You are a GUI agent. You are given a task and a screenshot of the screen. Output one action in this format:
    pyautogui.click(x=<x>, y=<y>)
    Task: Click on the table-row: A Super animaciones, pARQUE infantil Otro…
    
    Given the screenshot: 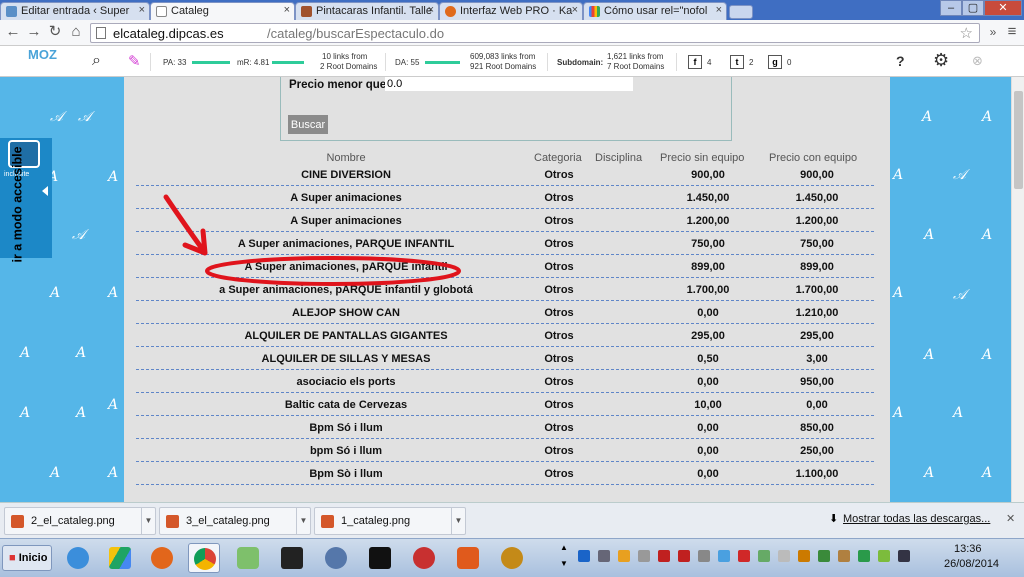 What is the action you would take?
    pyautogui.click(x=505, y=266)
    